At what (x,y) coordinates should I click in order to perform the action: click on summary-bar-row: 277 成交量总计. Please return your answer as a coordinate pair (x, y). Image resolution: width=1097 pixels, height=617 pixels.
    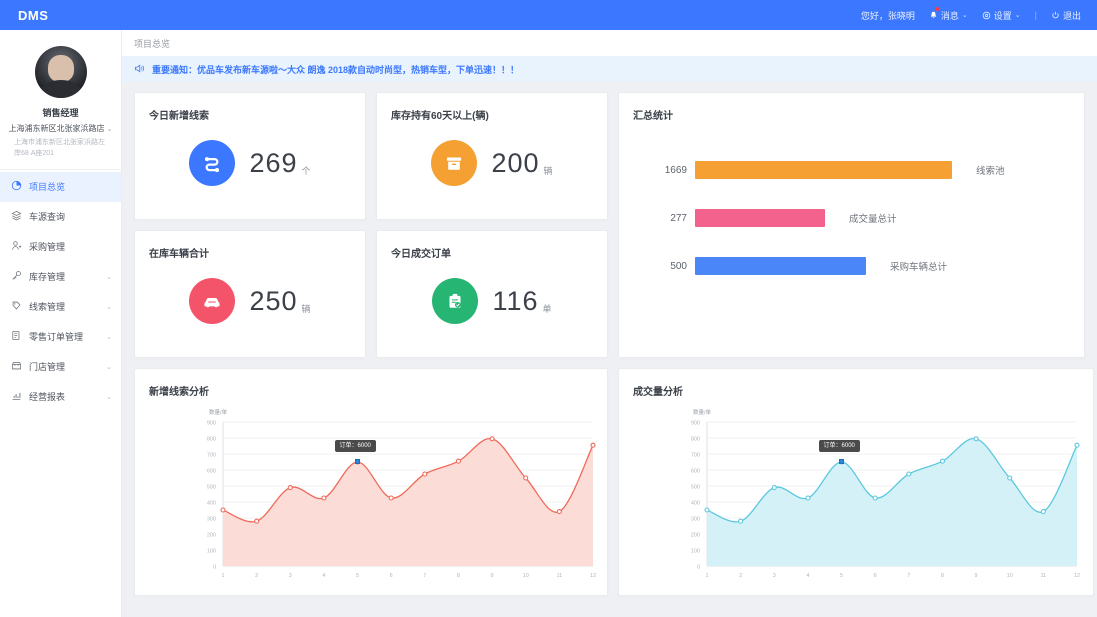
    Looking at the image, I should click on (858, 218).